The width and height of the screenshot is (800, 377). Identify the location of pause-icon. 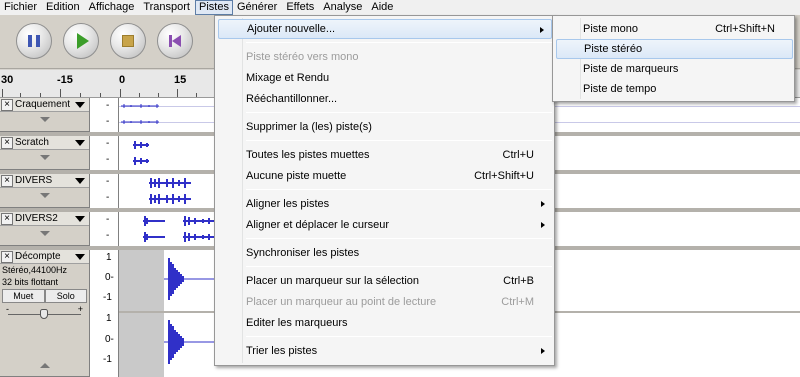
(34, 41).